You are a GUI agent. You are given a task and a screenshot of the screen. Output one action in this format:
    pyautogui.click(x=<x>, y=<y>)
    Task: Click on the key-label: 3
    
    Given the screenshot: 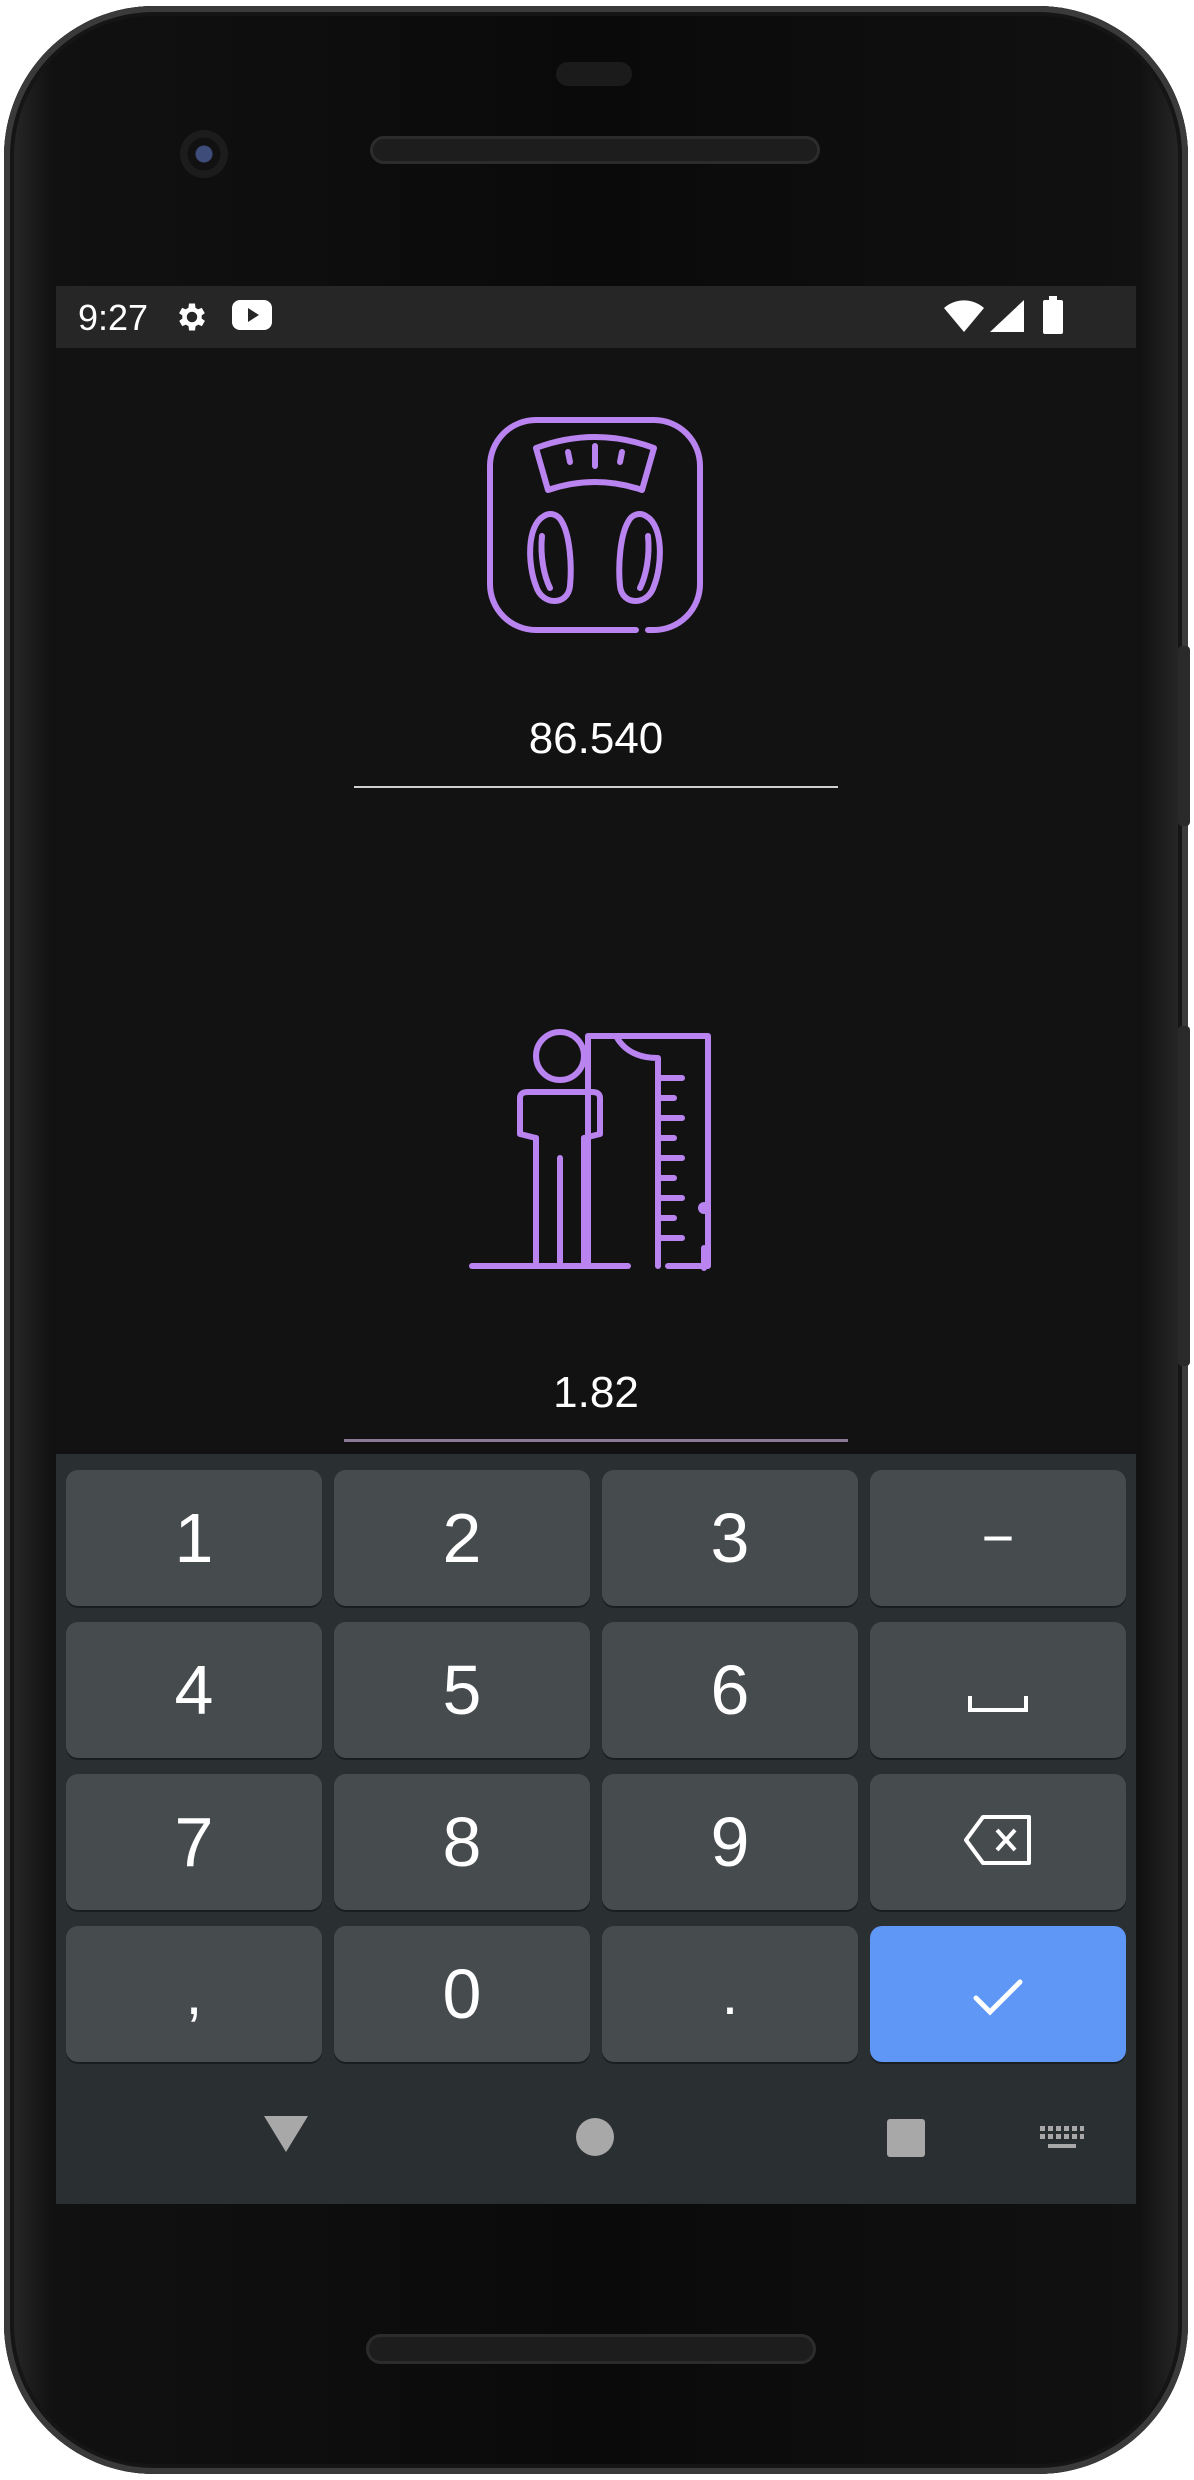 What is the action you would take?
    pyautogui.click(x=730, y=1538)
    